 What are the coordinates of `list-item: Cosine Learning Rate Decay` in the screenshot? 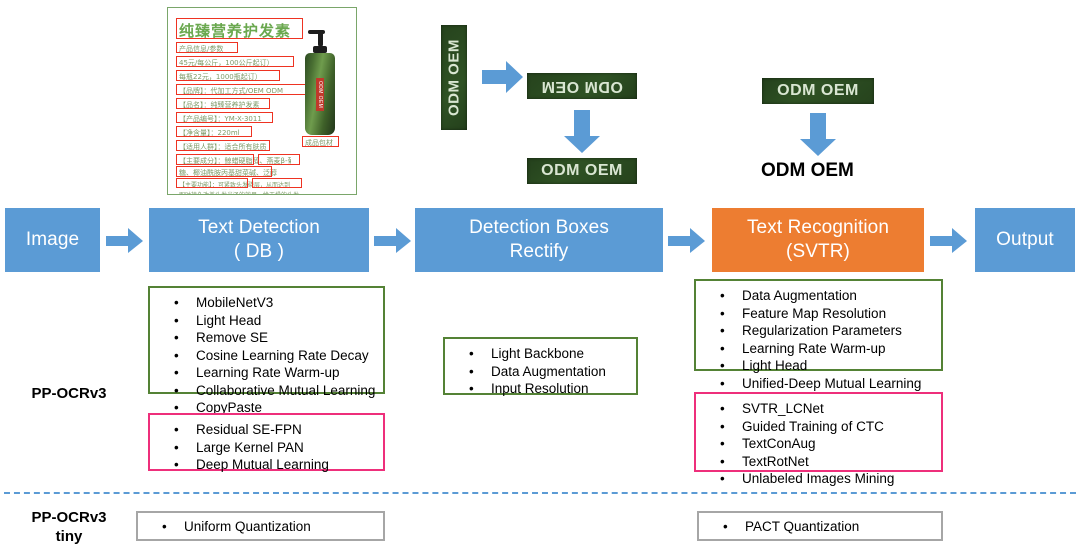 It's located at (266, 356).